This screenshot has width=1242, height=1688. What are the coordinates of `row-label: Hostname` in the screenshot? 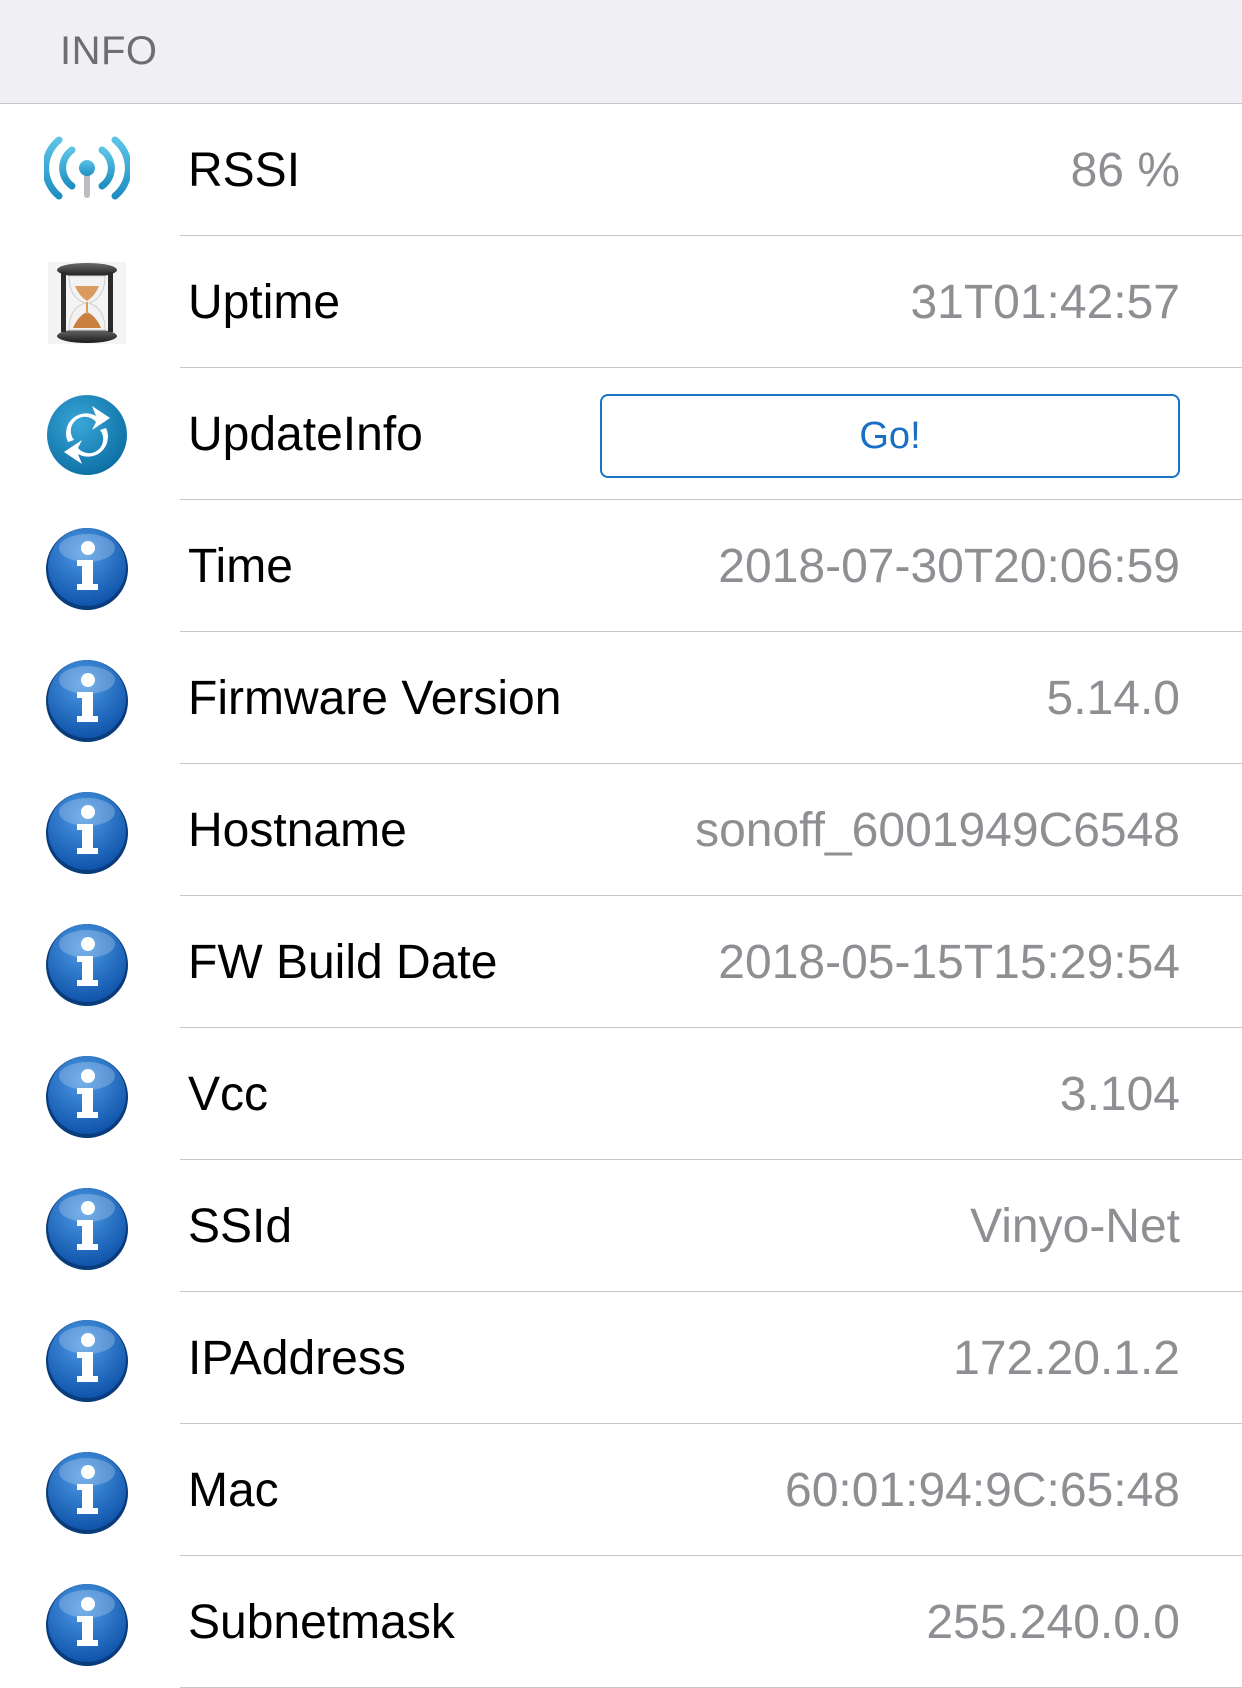 It's located at (297, 830).